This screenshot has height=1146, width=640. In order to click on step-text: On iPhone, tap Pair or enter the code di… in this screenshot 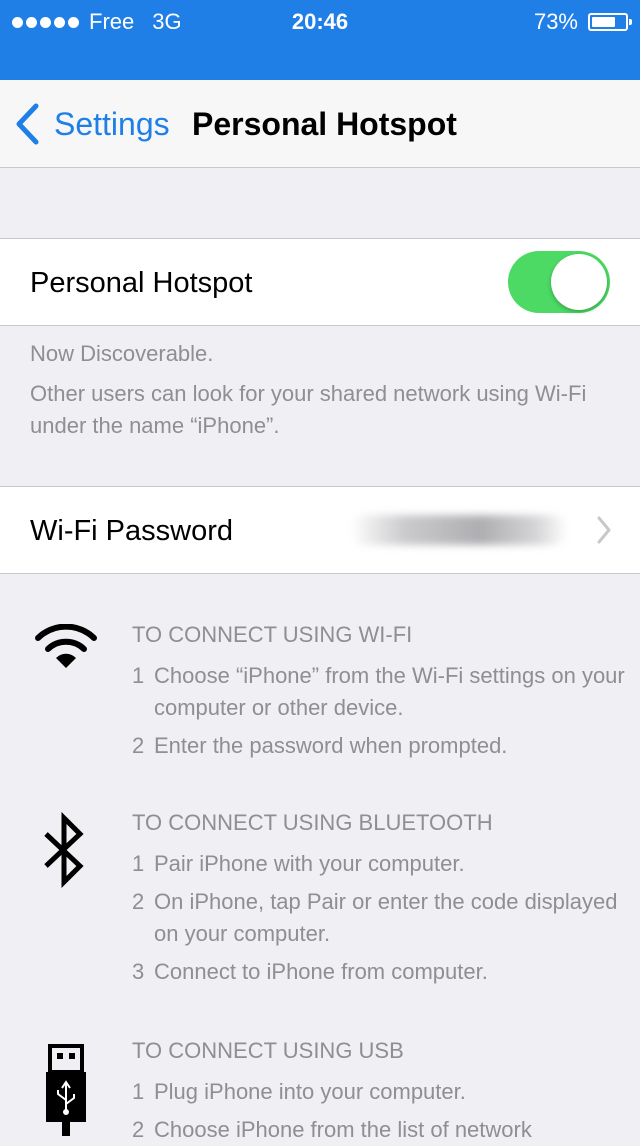, I will do `click(386, 917)`.